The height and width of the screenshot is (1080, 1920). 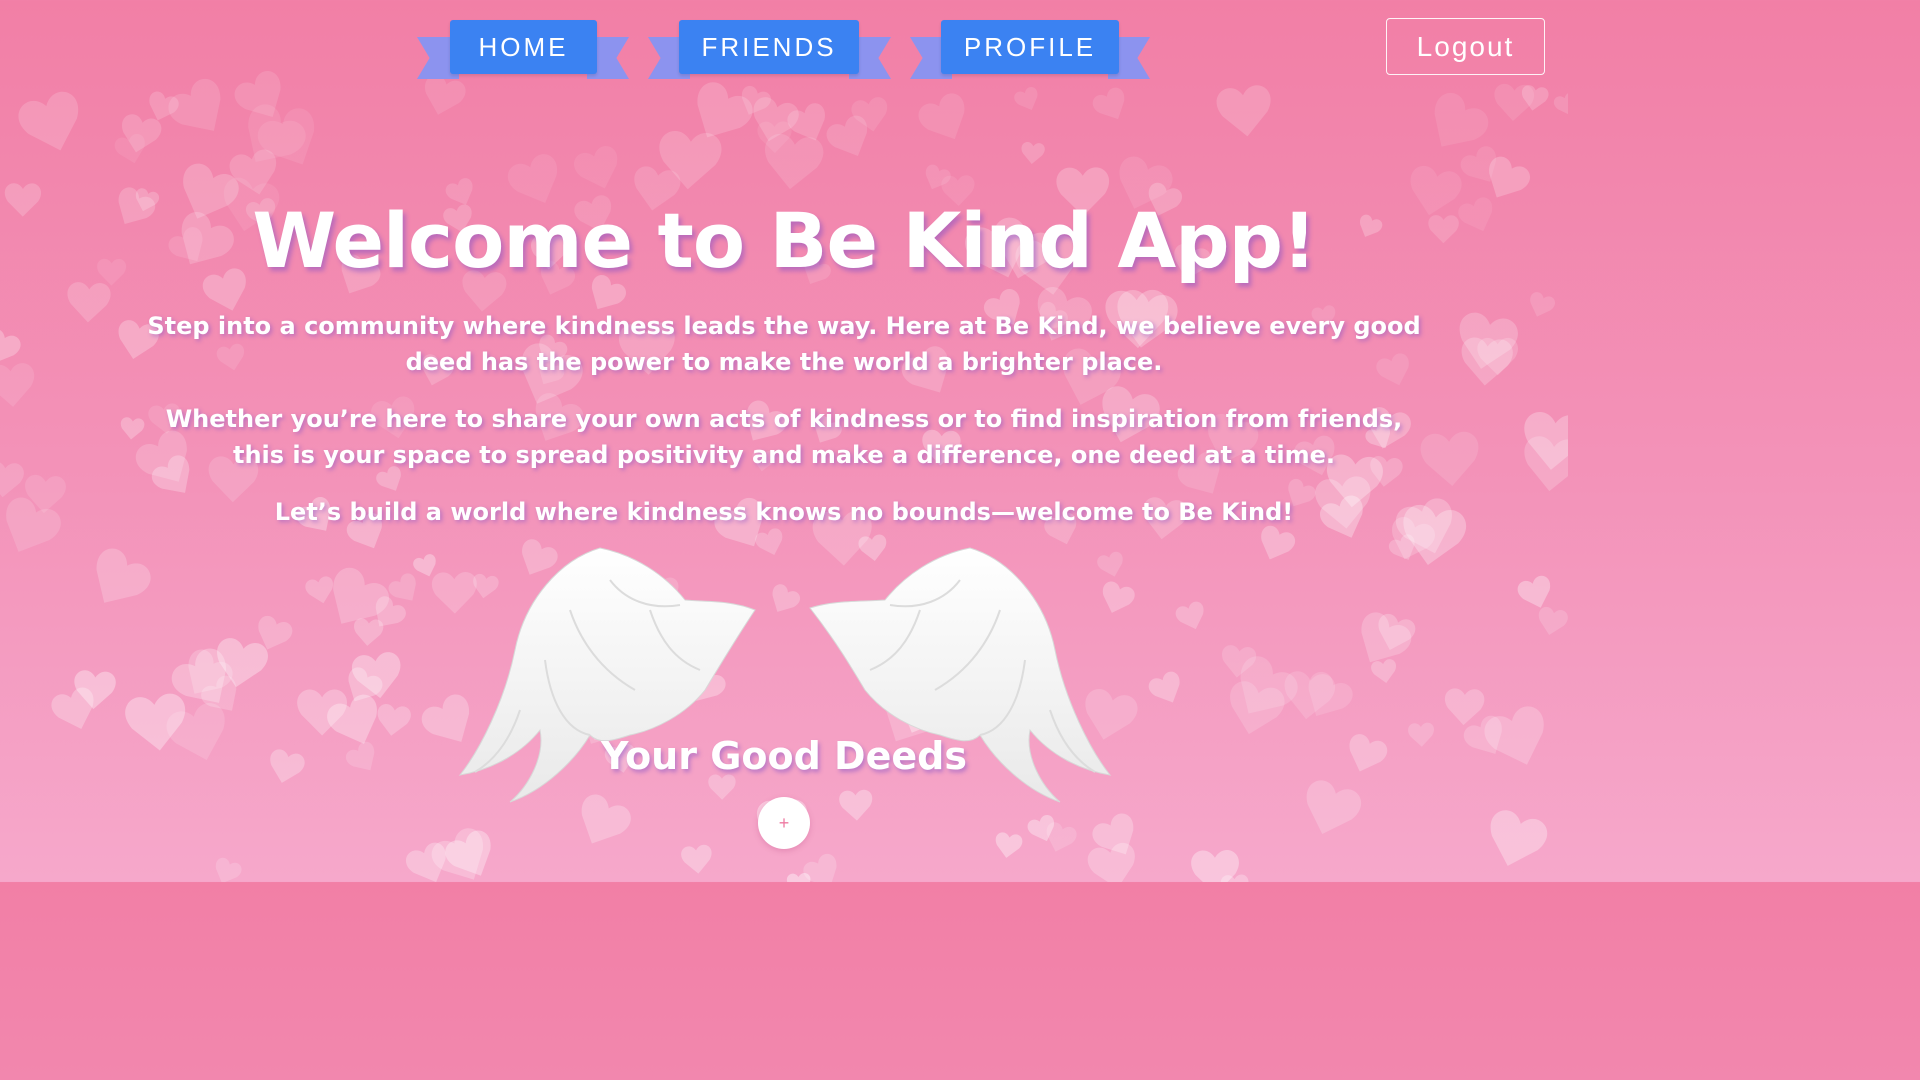 I want to click on nav-friends: FRIENDS, so click(x=769, y=50).